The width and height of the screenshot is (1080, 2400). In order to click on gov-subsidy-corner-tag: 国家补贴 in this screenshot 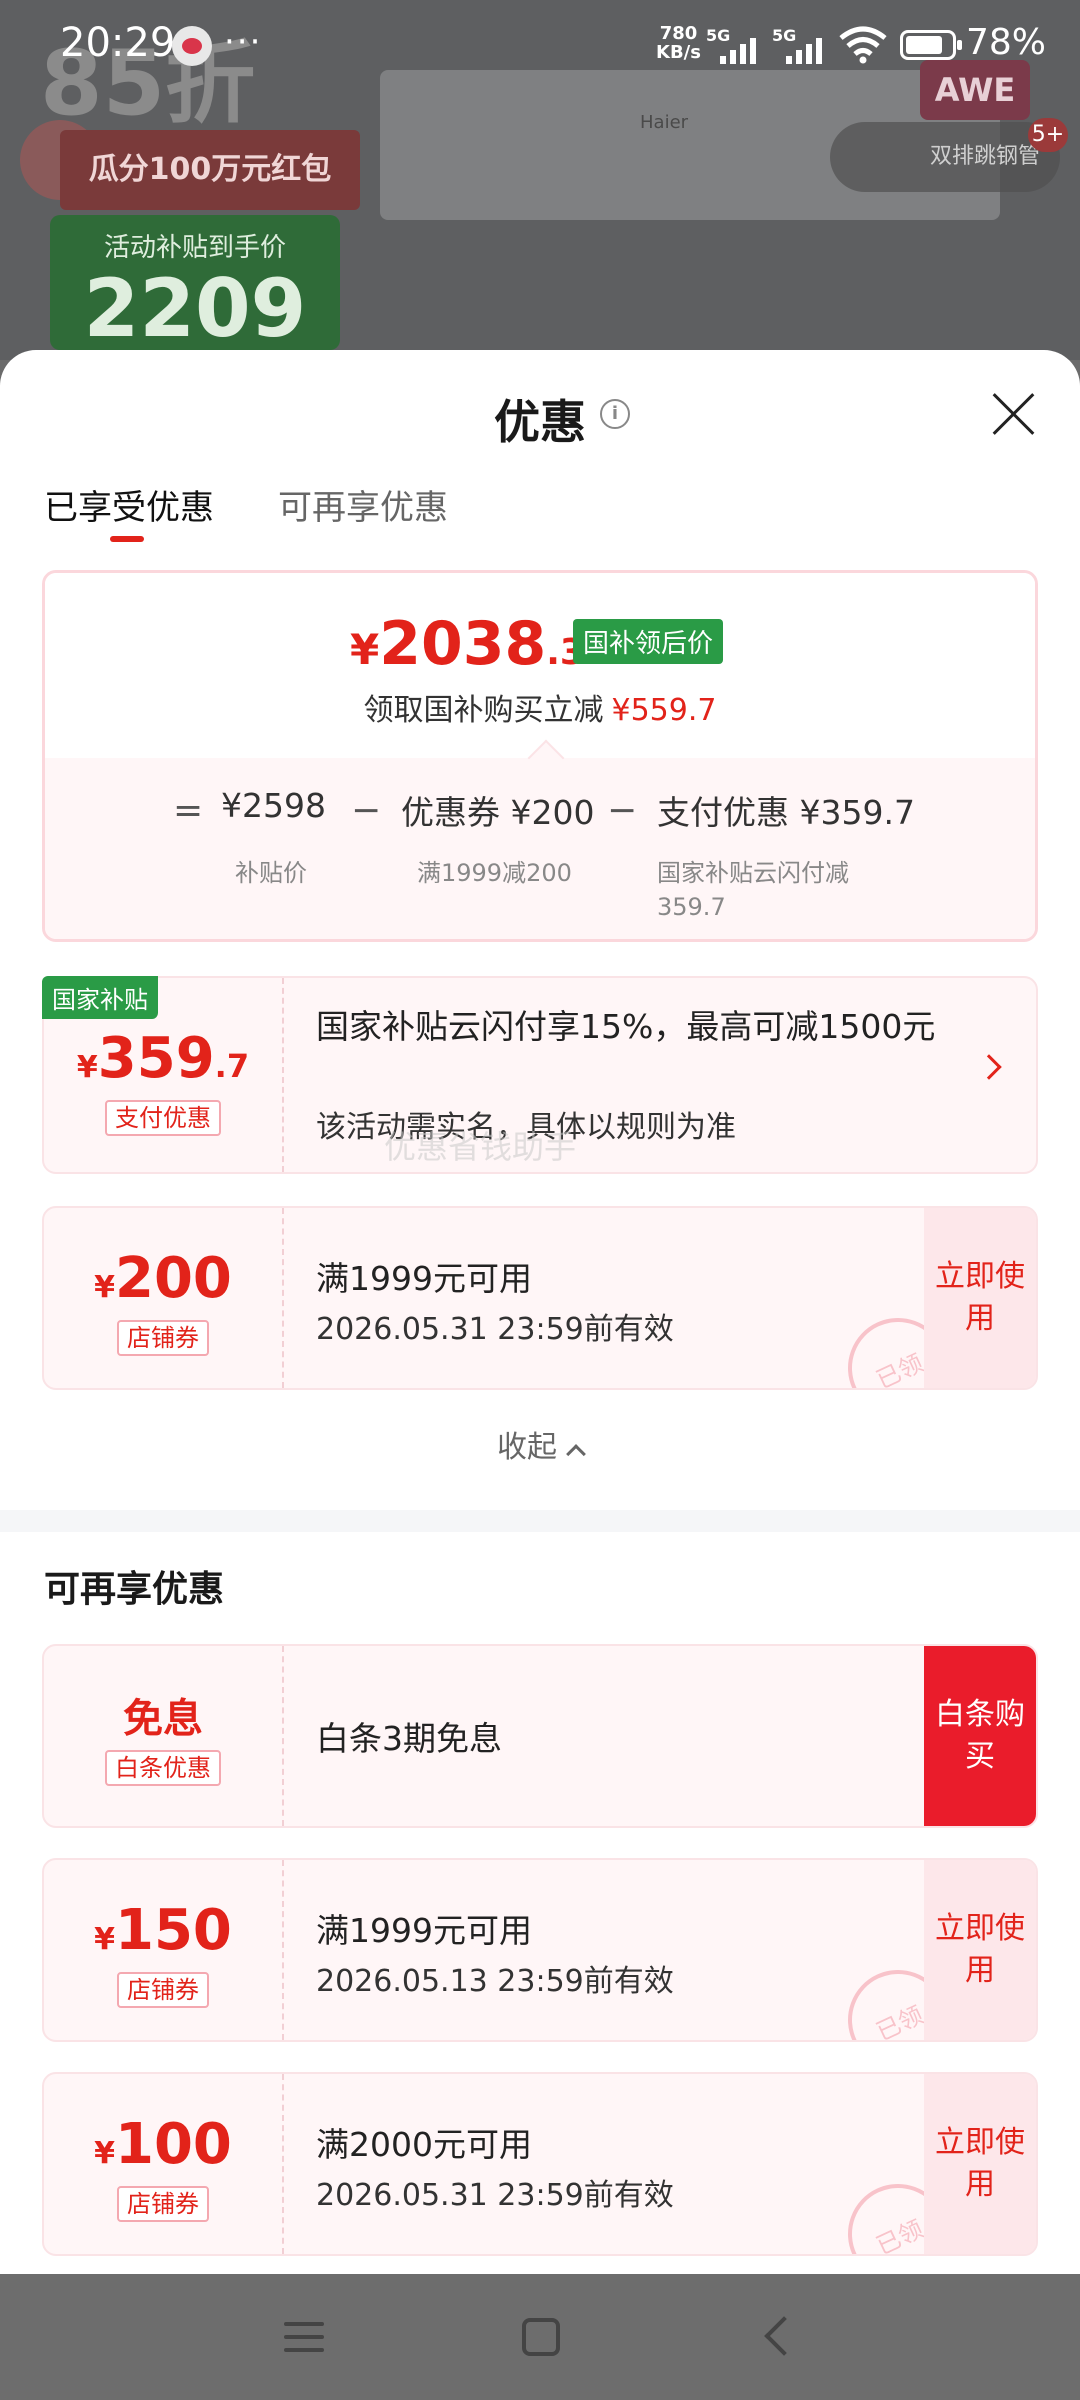, I will do `click(100, 997)`.